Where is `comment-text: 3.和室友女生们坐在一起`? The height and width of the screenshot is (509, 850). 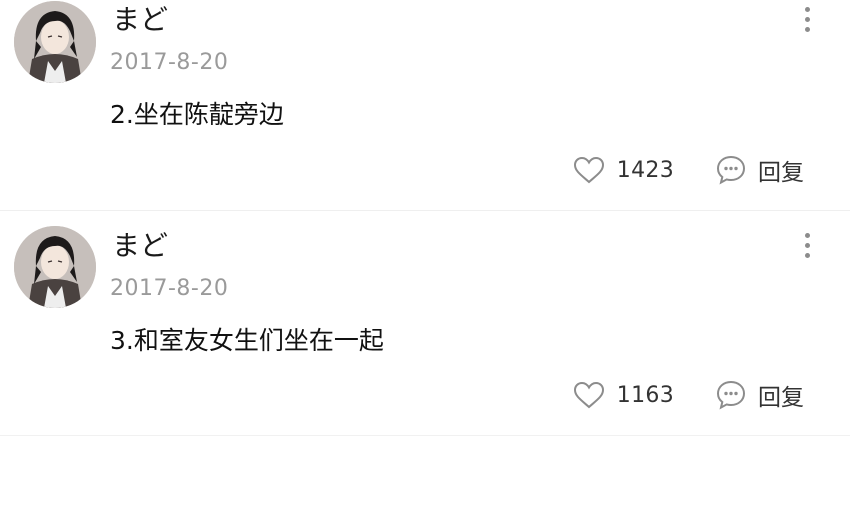
comment-text: 3.和室友女生们坐在一起 is located at coordinates (247, 340).